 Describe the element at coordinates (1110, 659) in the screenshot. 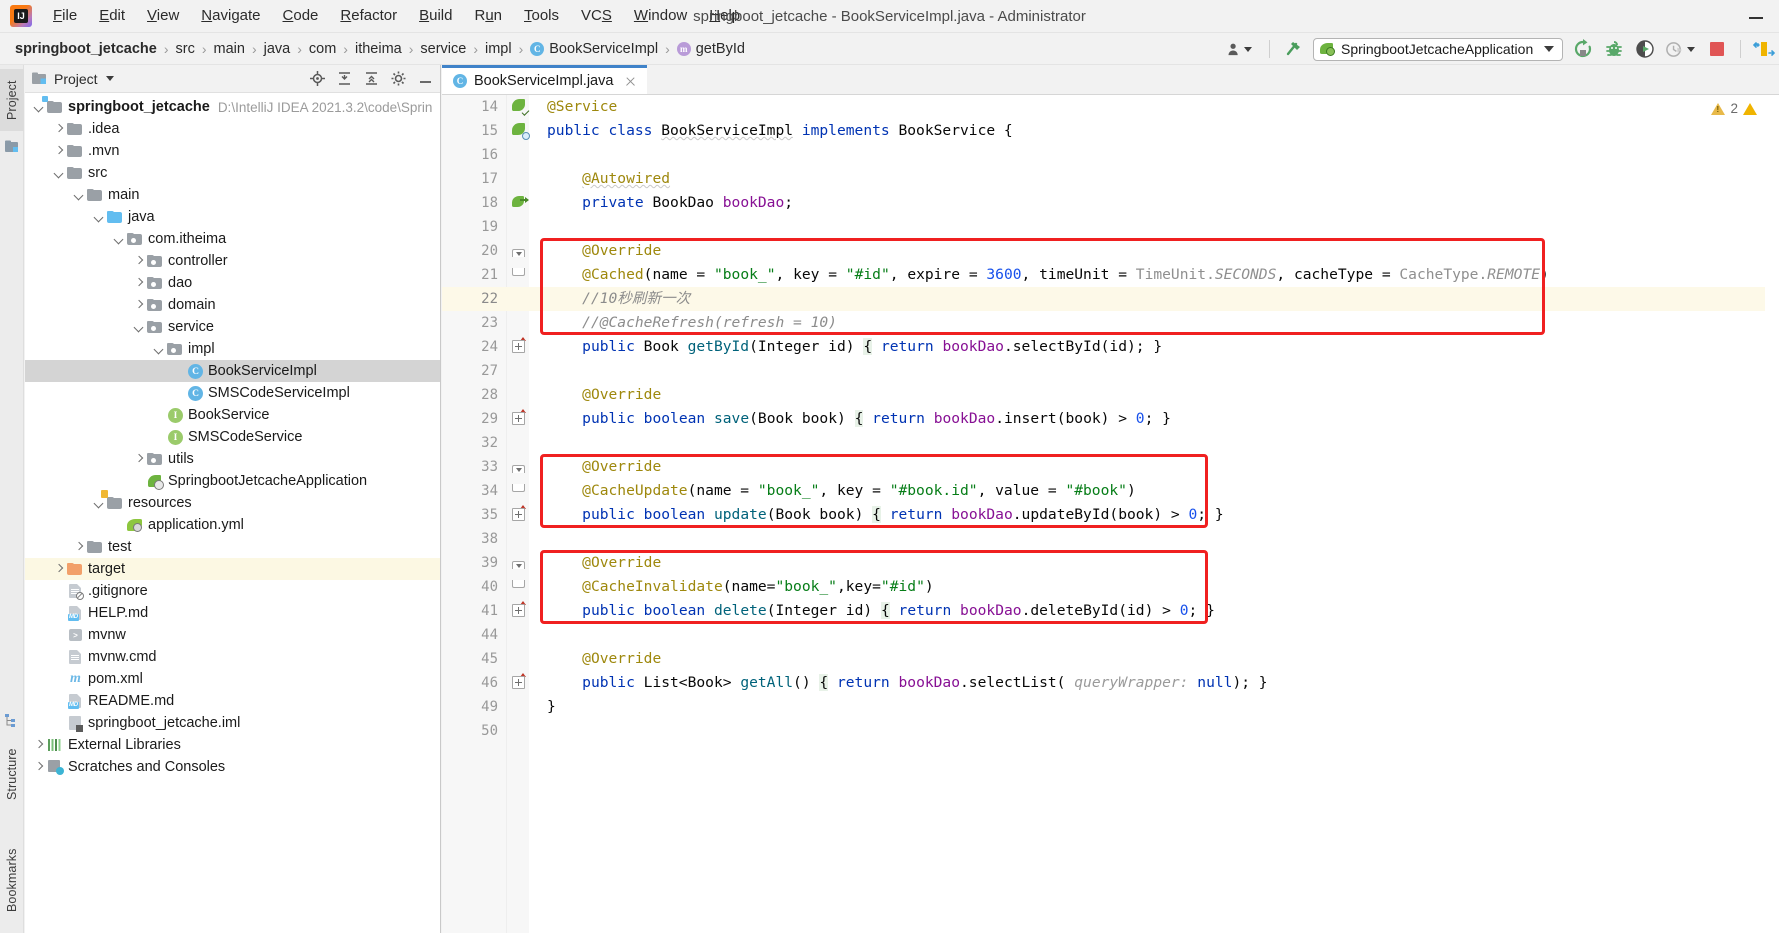

I see `code-line-45: 45 @Override` at that location.